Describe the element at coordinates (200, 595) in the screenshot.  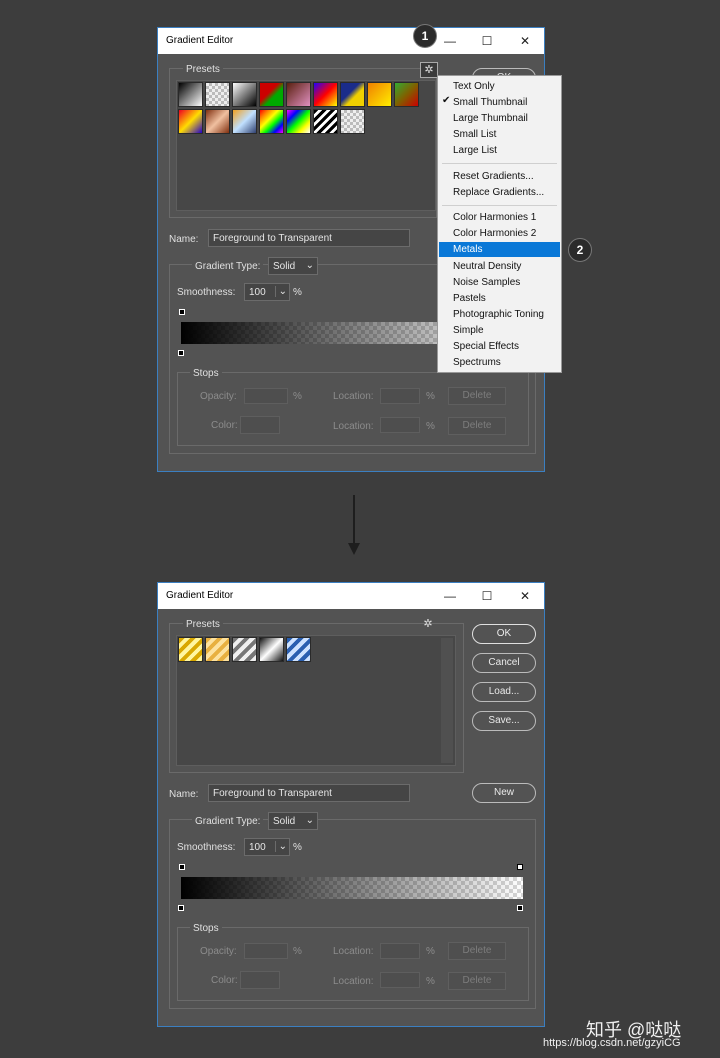
I see `dialog-title: Gradient Editor` at that location.